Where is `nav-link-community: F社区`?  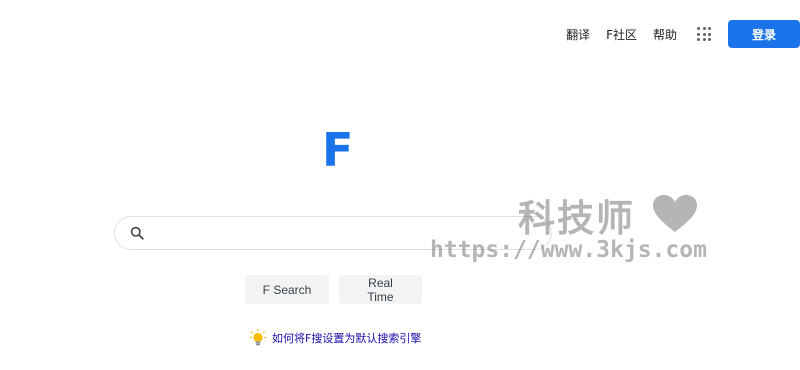 nav-link-community: F社区 is located at coordinates (621, 34).